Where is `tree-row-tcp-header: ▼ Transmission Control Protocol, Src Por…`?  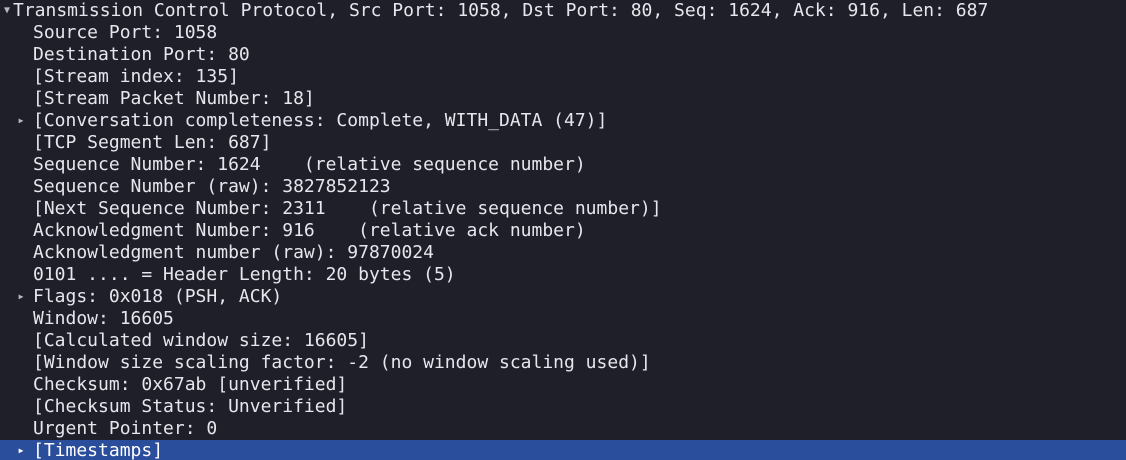 tree-row-tcp-header: ▼ Transmission Control Protocol, Src Por… is located at coordinates (563, 11).